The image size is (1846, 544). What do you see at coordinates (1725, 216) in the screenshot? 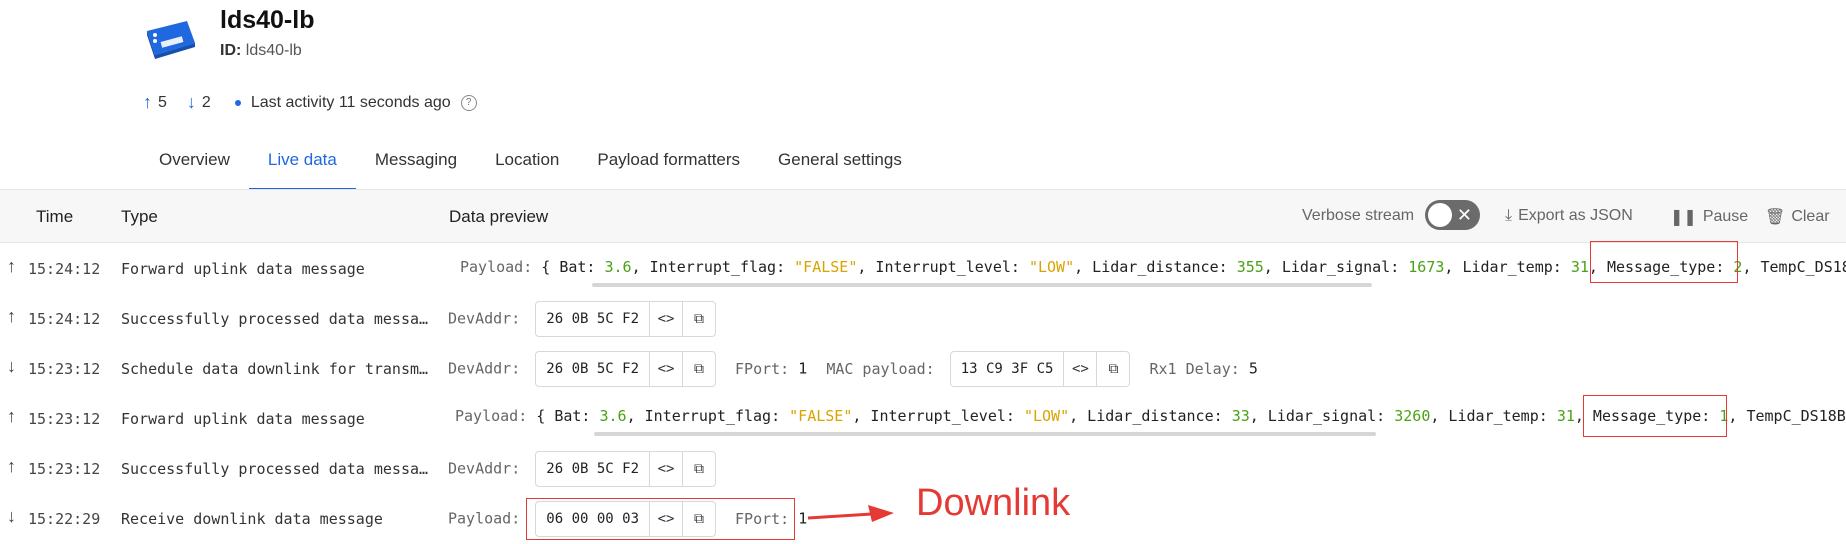
I see `pause-label: Pause` at bounding box center [1725, 216].